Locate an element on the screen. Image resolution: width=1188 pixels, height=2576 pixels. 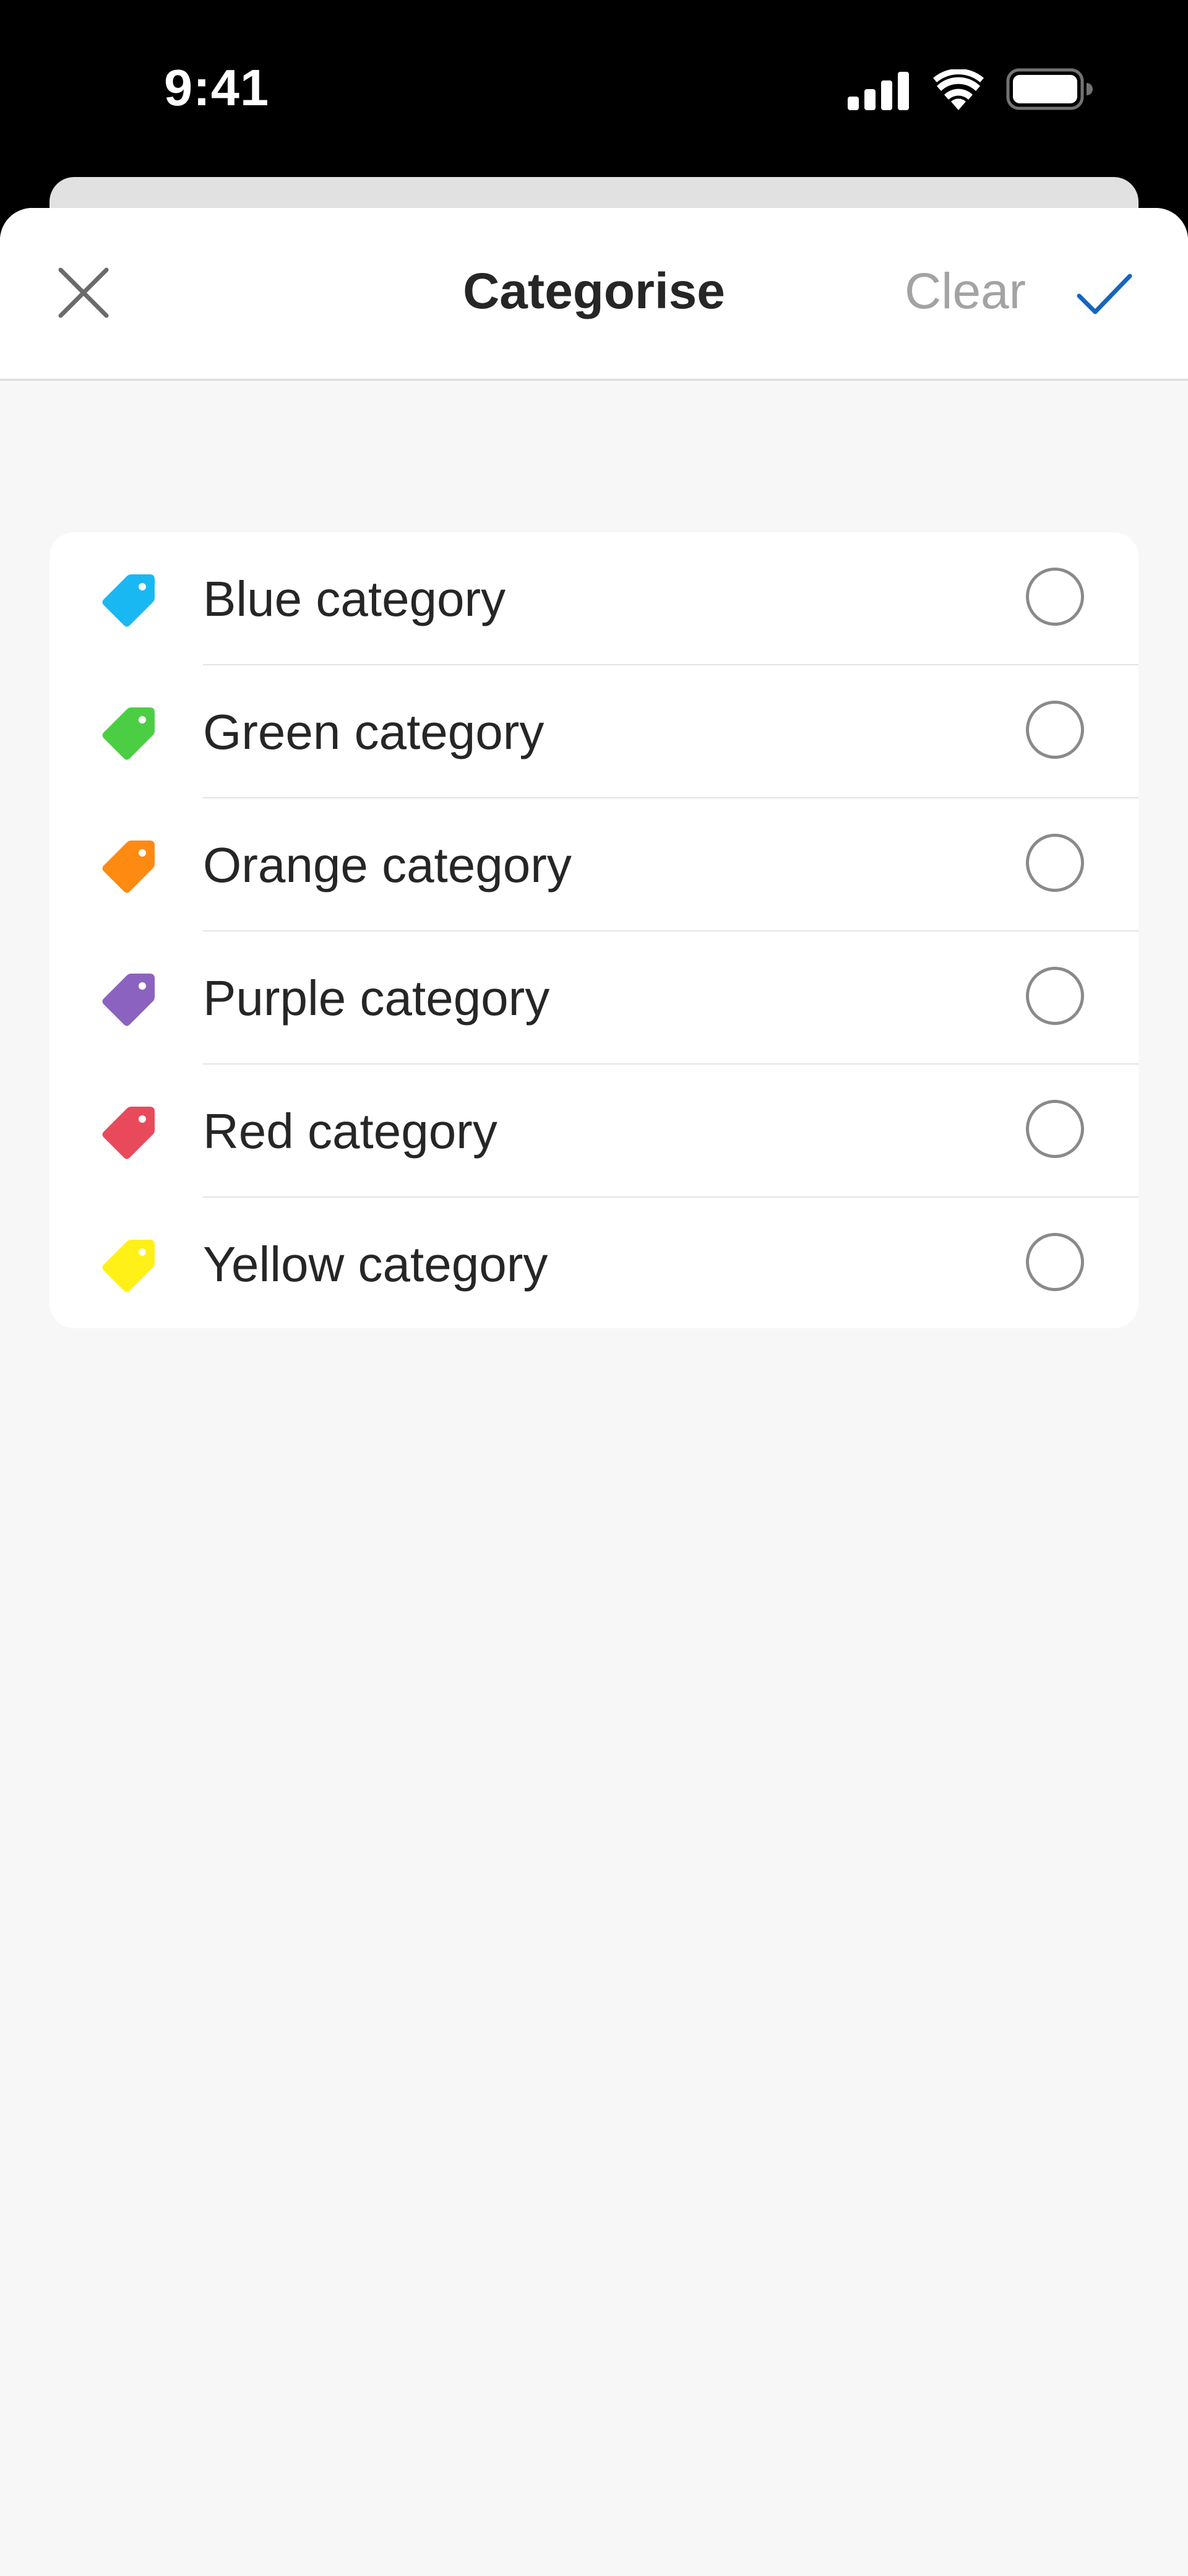
close-icon is located at coordinates (83, 292).